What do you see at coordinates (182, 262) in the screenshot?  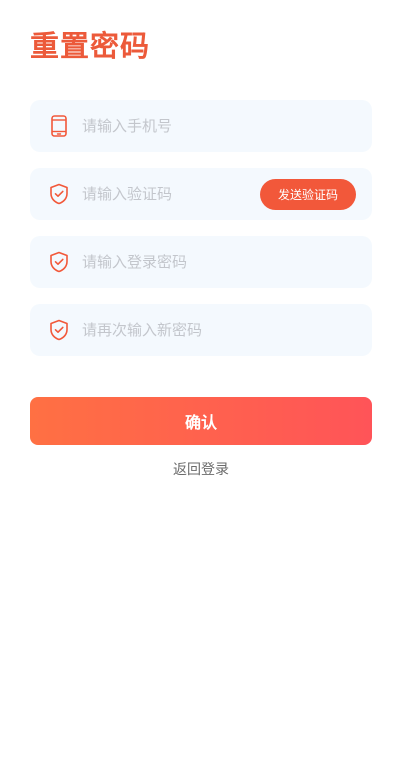 I see `password-input` at bounding box center [182, 262].